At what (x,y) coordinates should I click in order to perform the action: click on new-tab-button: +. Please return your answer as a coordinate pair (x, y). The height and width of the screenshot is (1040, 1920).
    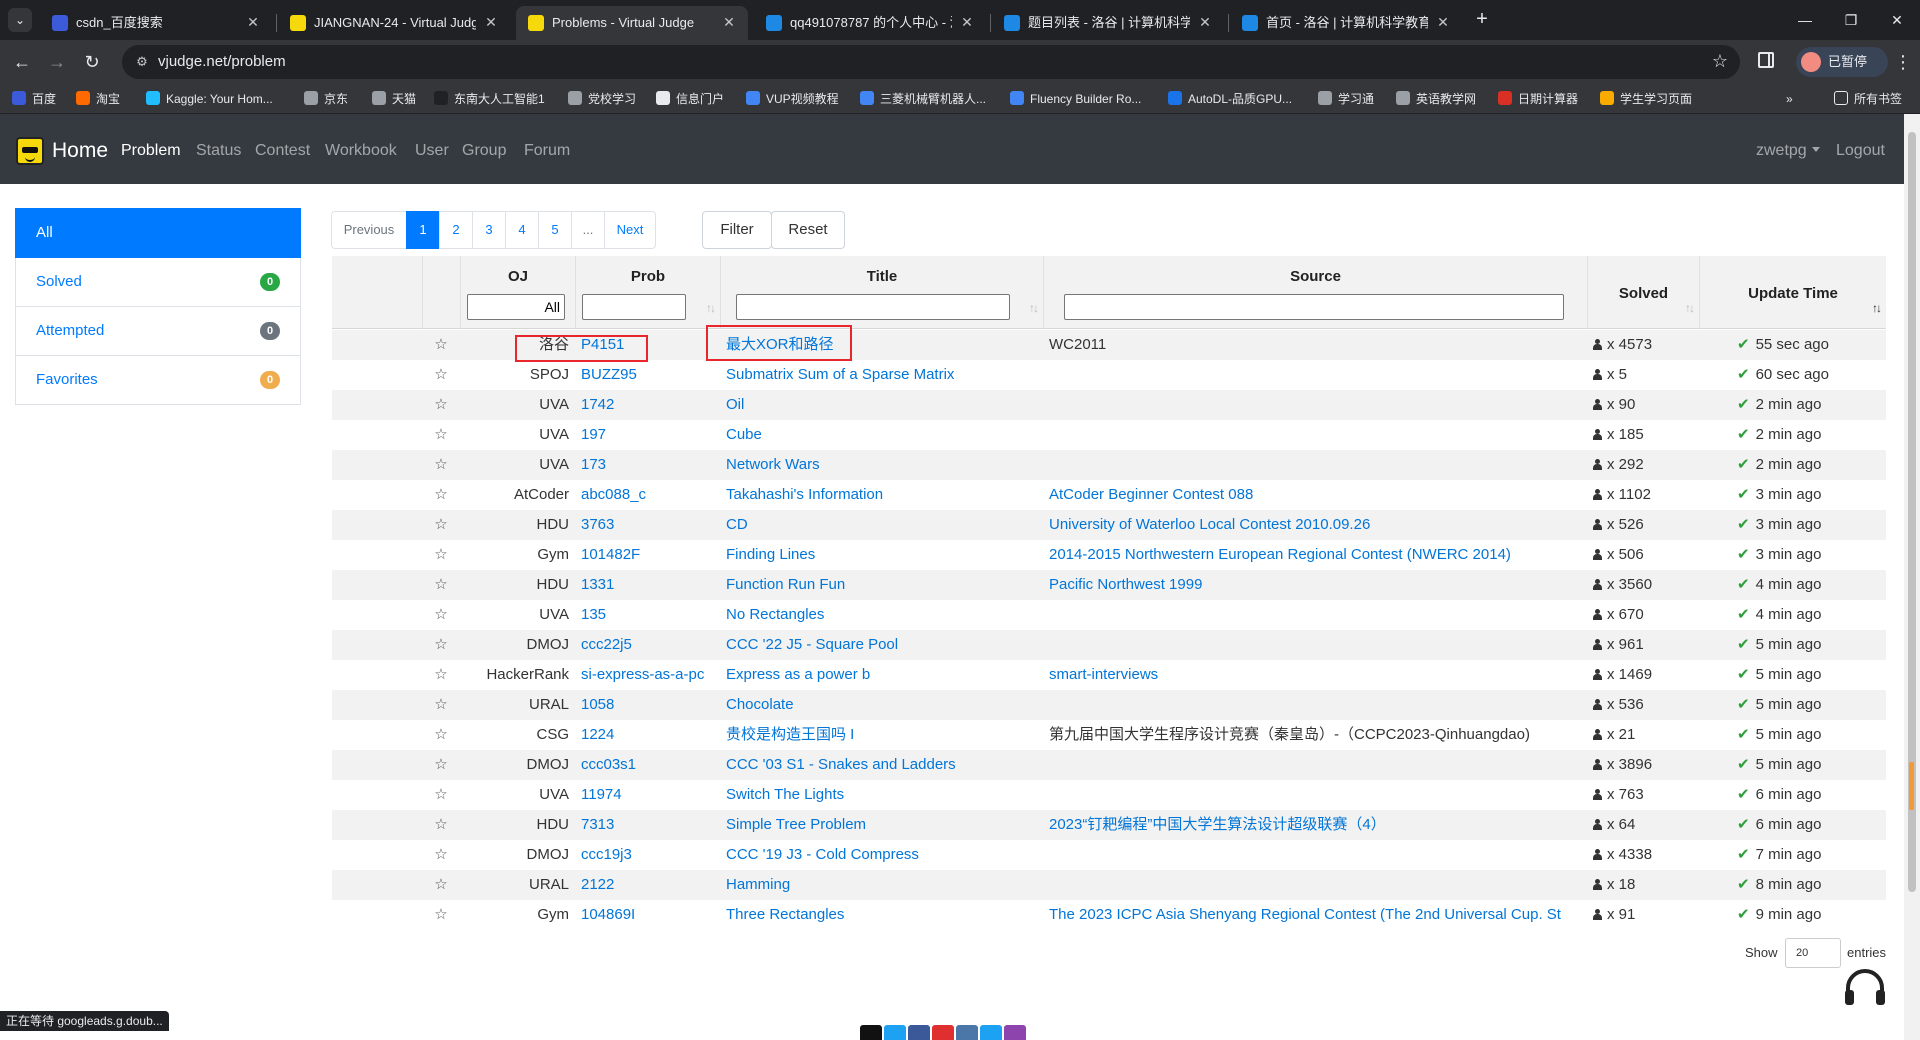
    Looking at the image, I should click on (1482, 20).